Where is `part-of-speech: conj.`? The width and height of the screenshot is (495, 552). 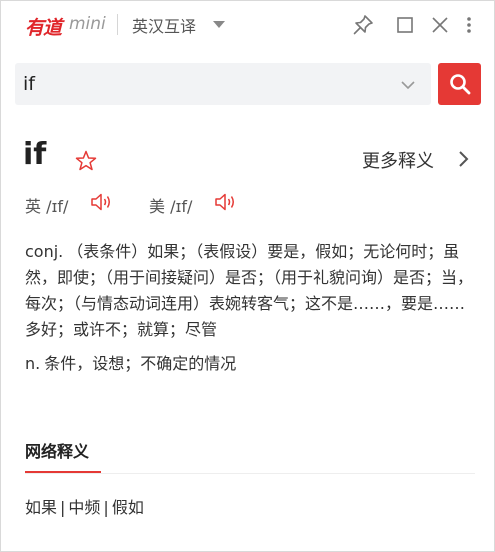 part-of-speech: conj. is located at coordinates (44, 251).